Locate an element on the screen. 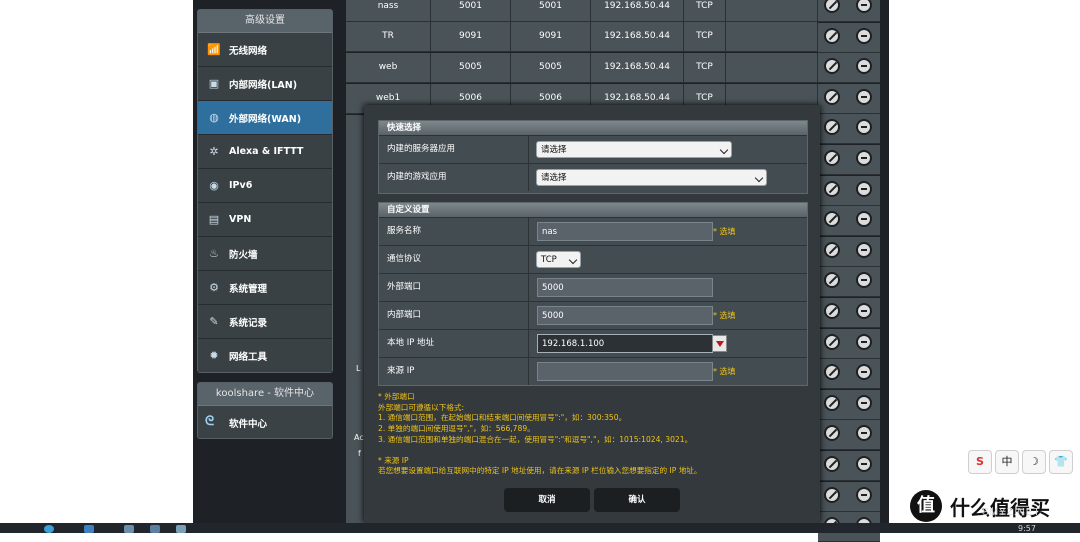 This screenshot has width=1080, height=542. server-app-select: 请选择 is located at coordinates (634, 149).